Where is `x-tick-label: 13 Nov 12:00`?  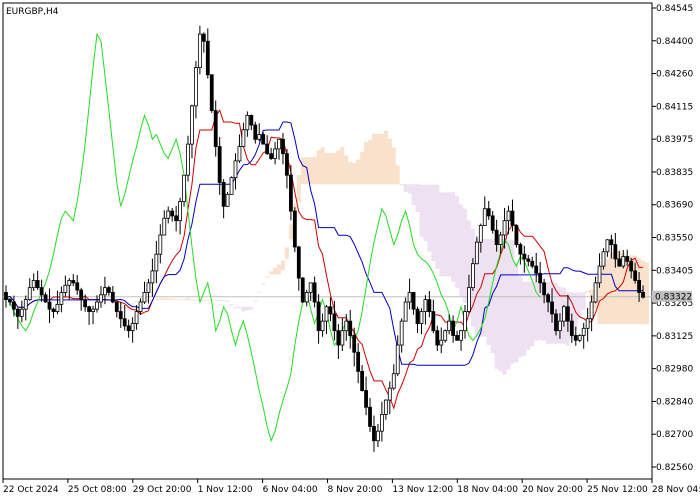 x-tick-label: 13 Nov 12:00 is located at coordinates (422, 490).